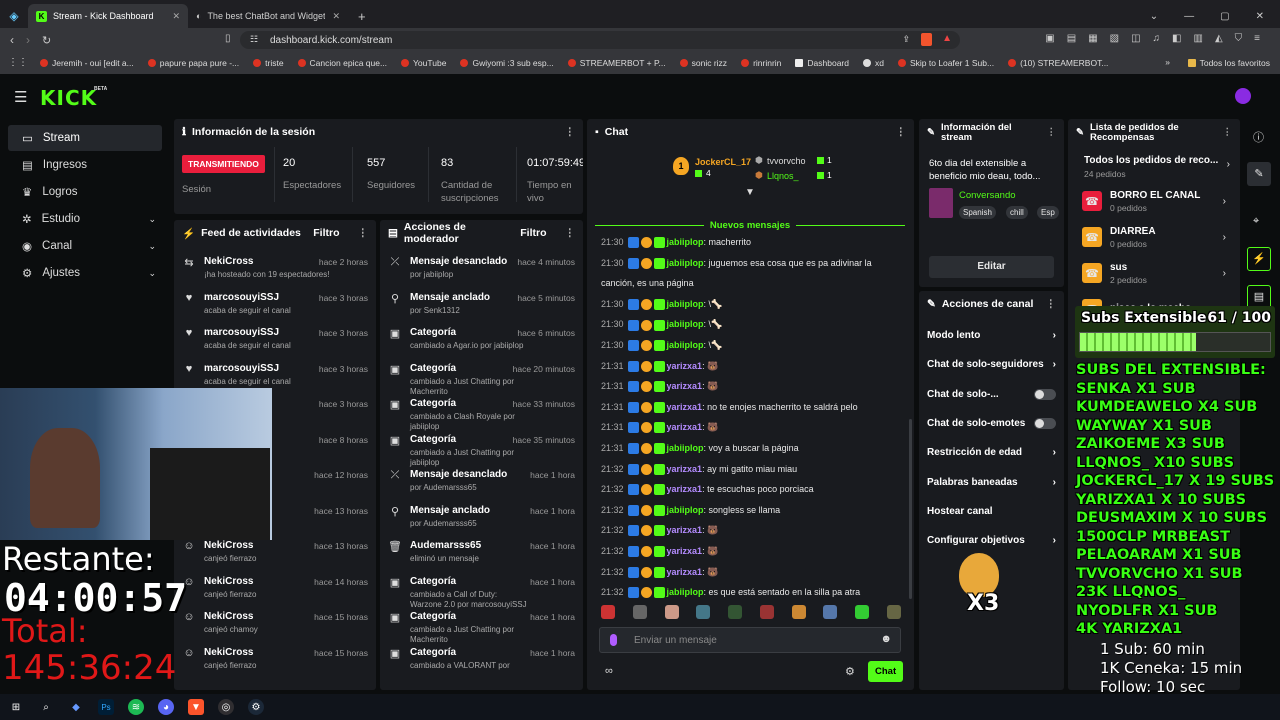  Describe the element at coordinates (1048, 212) in the screenshot. I see `tag: Esp` at that location.